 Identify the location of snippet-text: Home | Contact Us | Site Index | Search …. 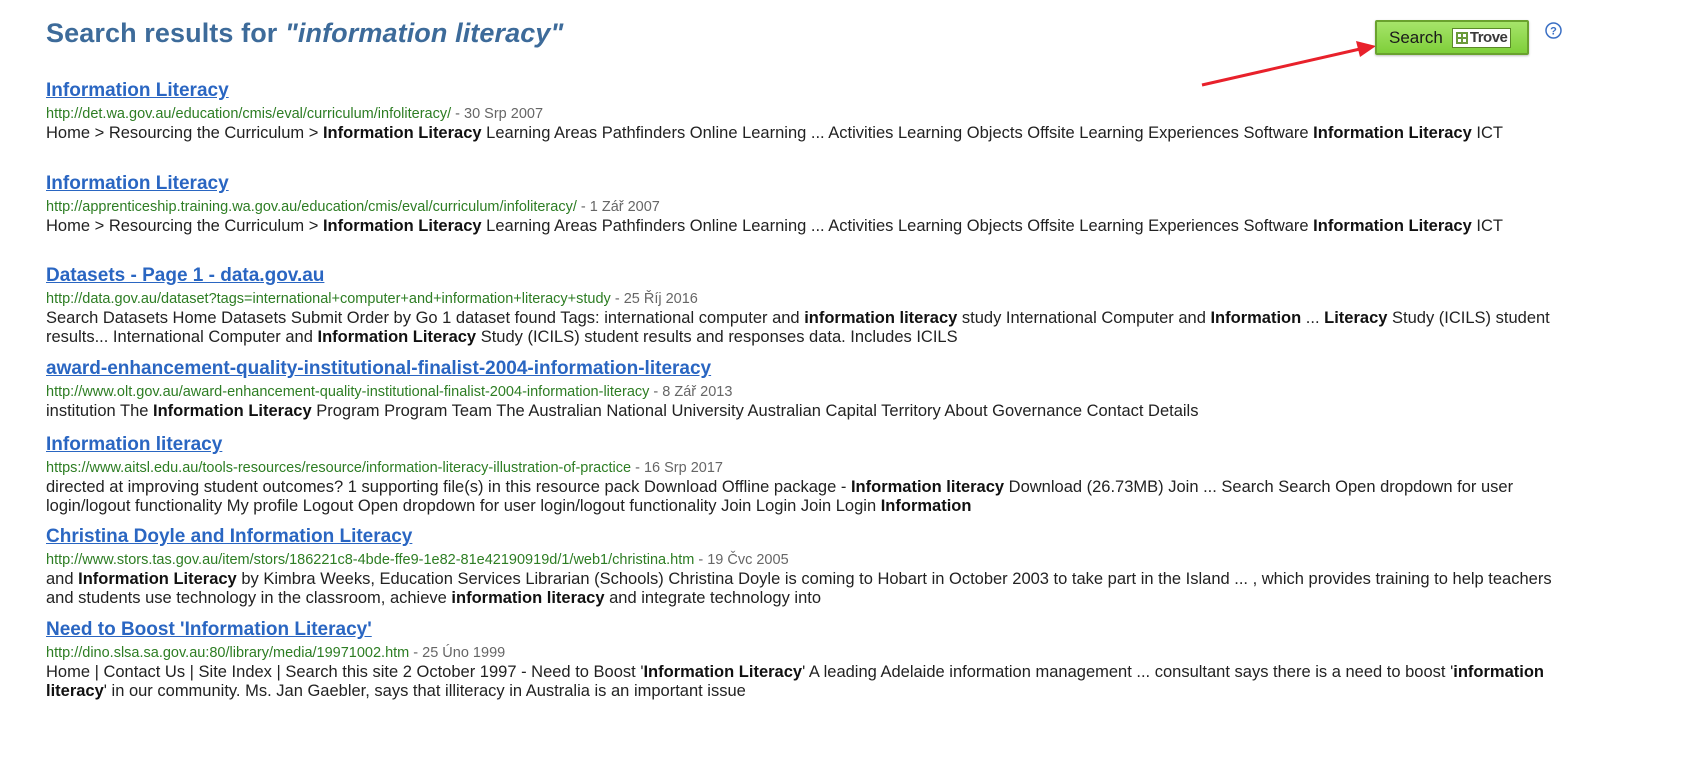
(345, 672).